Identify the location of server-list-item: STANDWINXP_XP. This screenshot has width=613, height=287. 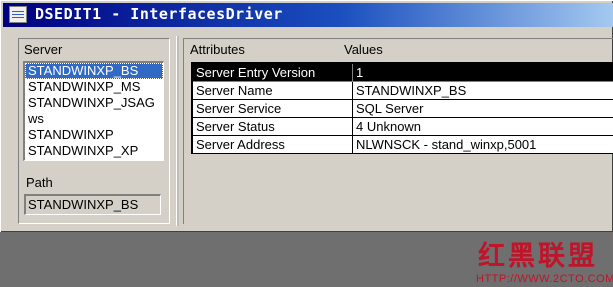
(94, 151).